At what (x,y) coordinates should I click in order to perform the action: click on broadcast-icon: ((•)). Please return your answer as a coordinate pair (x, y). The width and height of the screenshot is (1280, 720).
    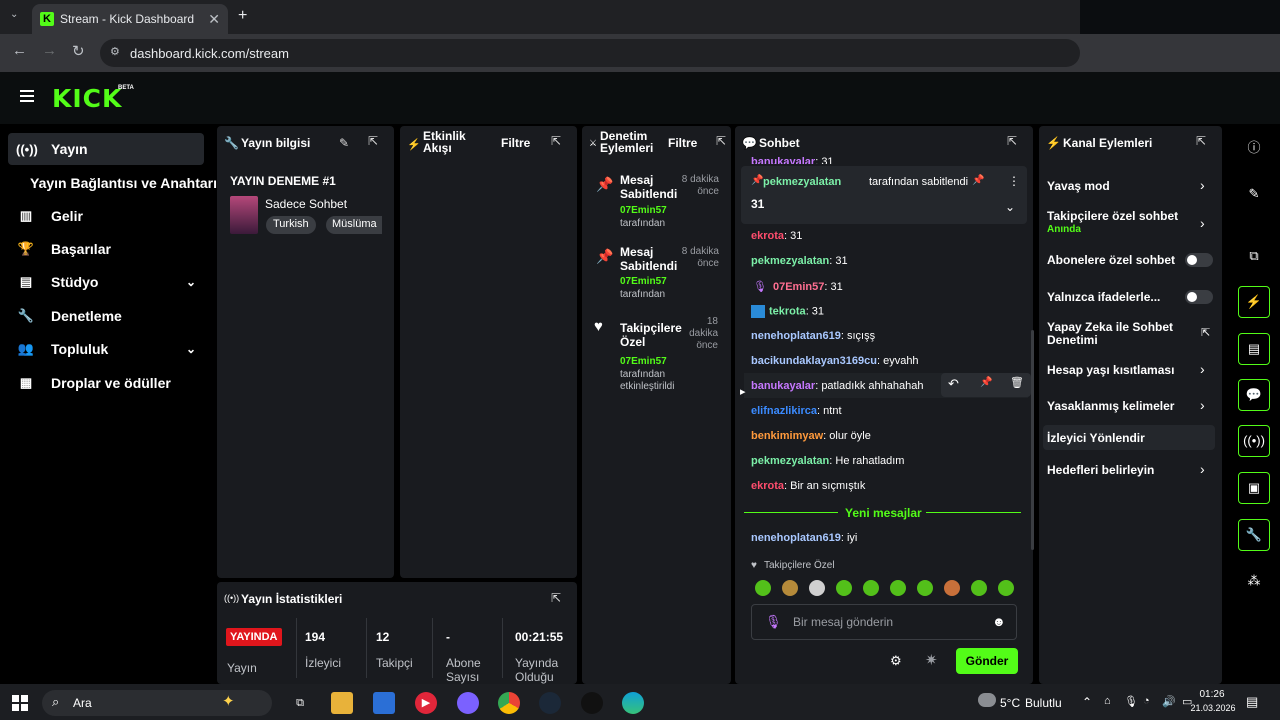
    Looking at the image, I should click on (1254, 441).